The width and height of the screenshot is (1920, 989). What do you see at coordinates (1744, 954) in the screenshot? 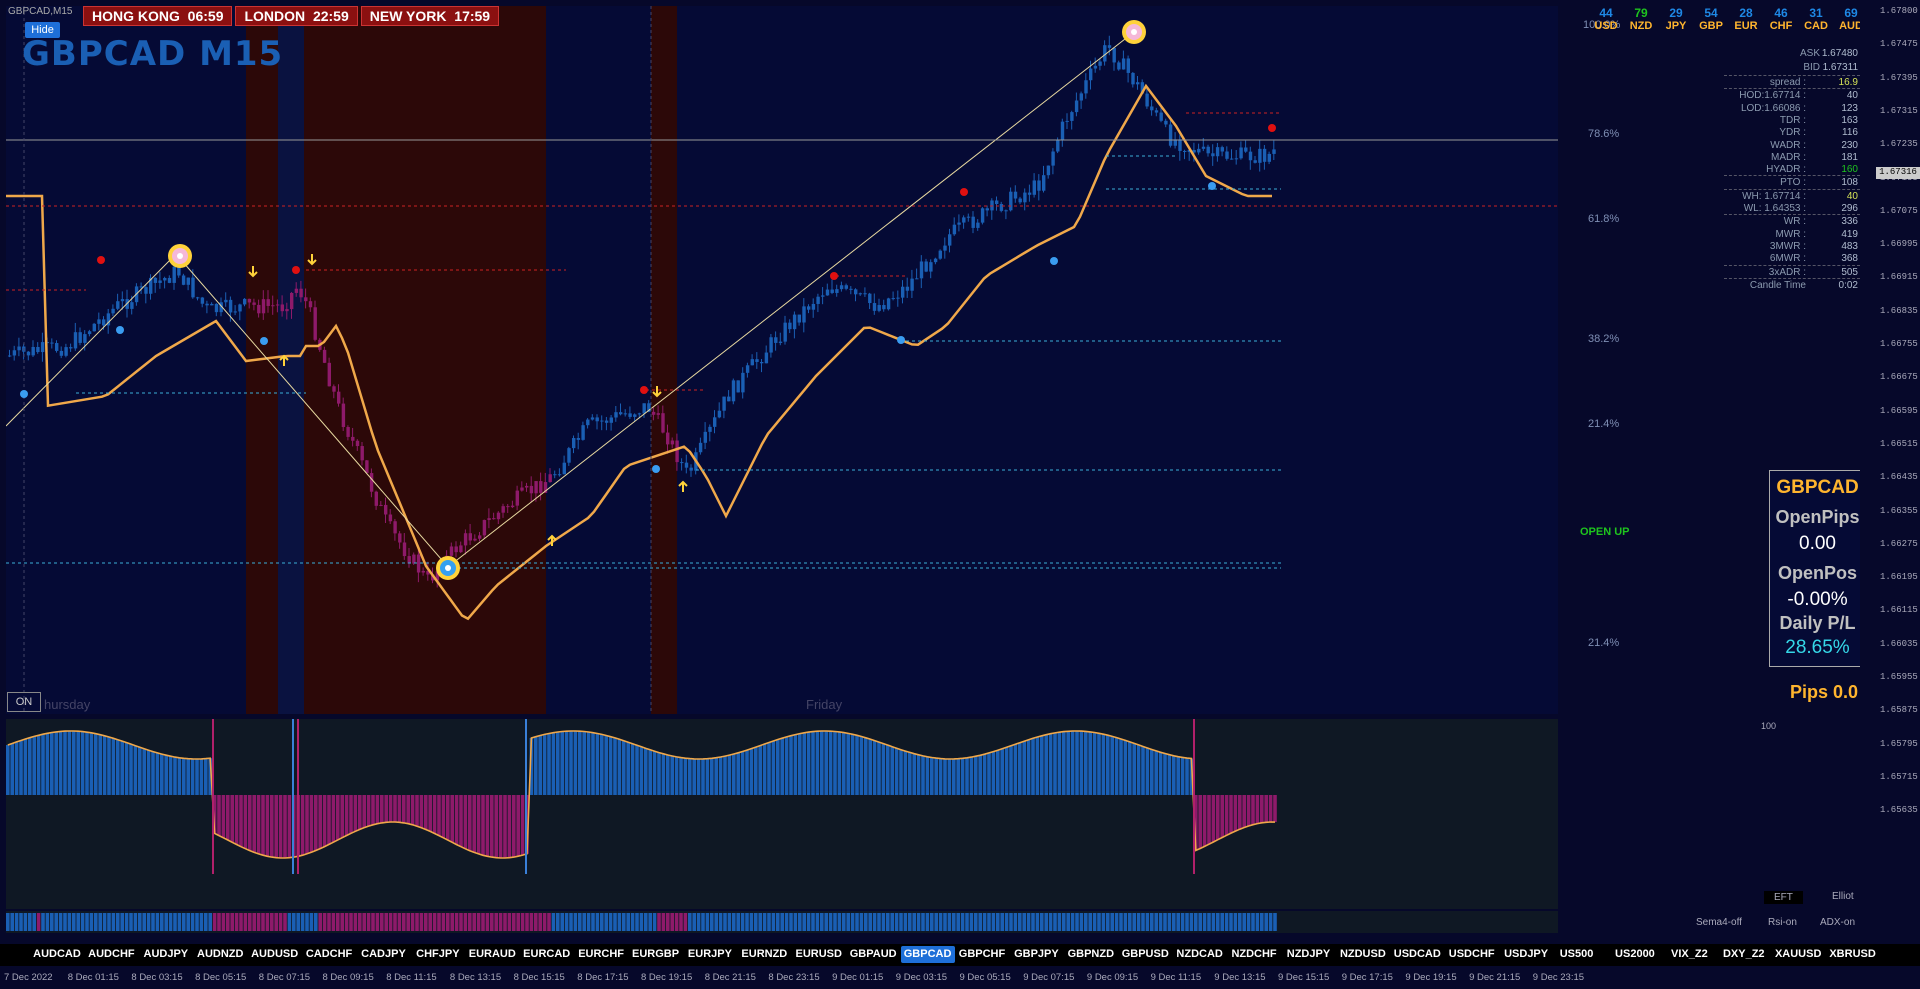
I see `symbol-button-dxy_z2: DXY_Z2` at bounding box center [1744, 954].